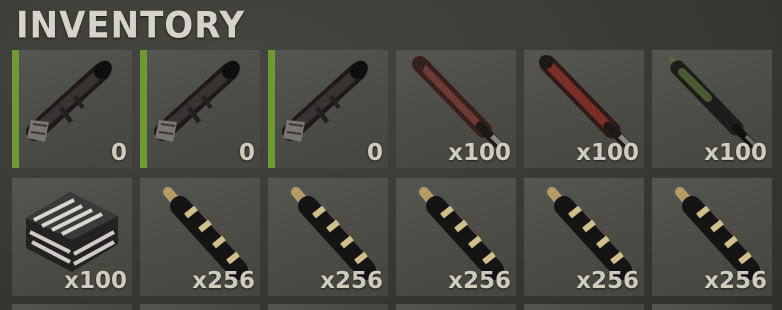 The image size is (782, 310). I want to click on inventory-title: INVENTORY, so click(131, 26).